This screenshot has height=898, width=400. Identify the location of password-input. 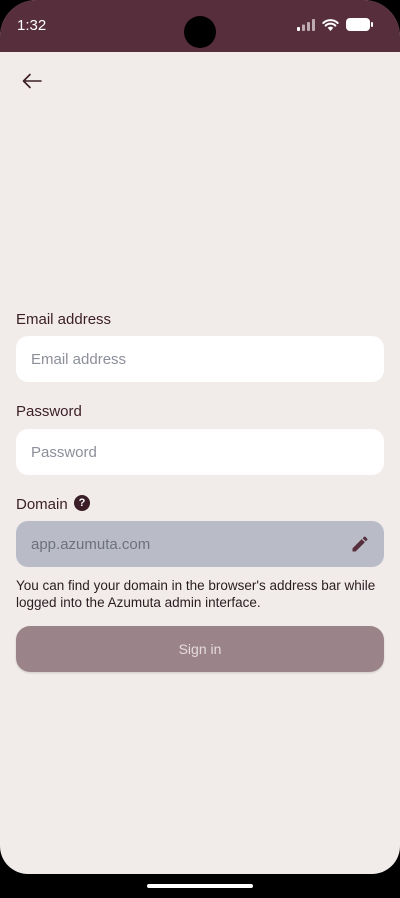
(207, 452).